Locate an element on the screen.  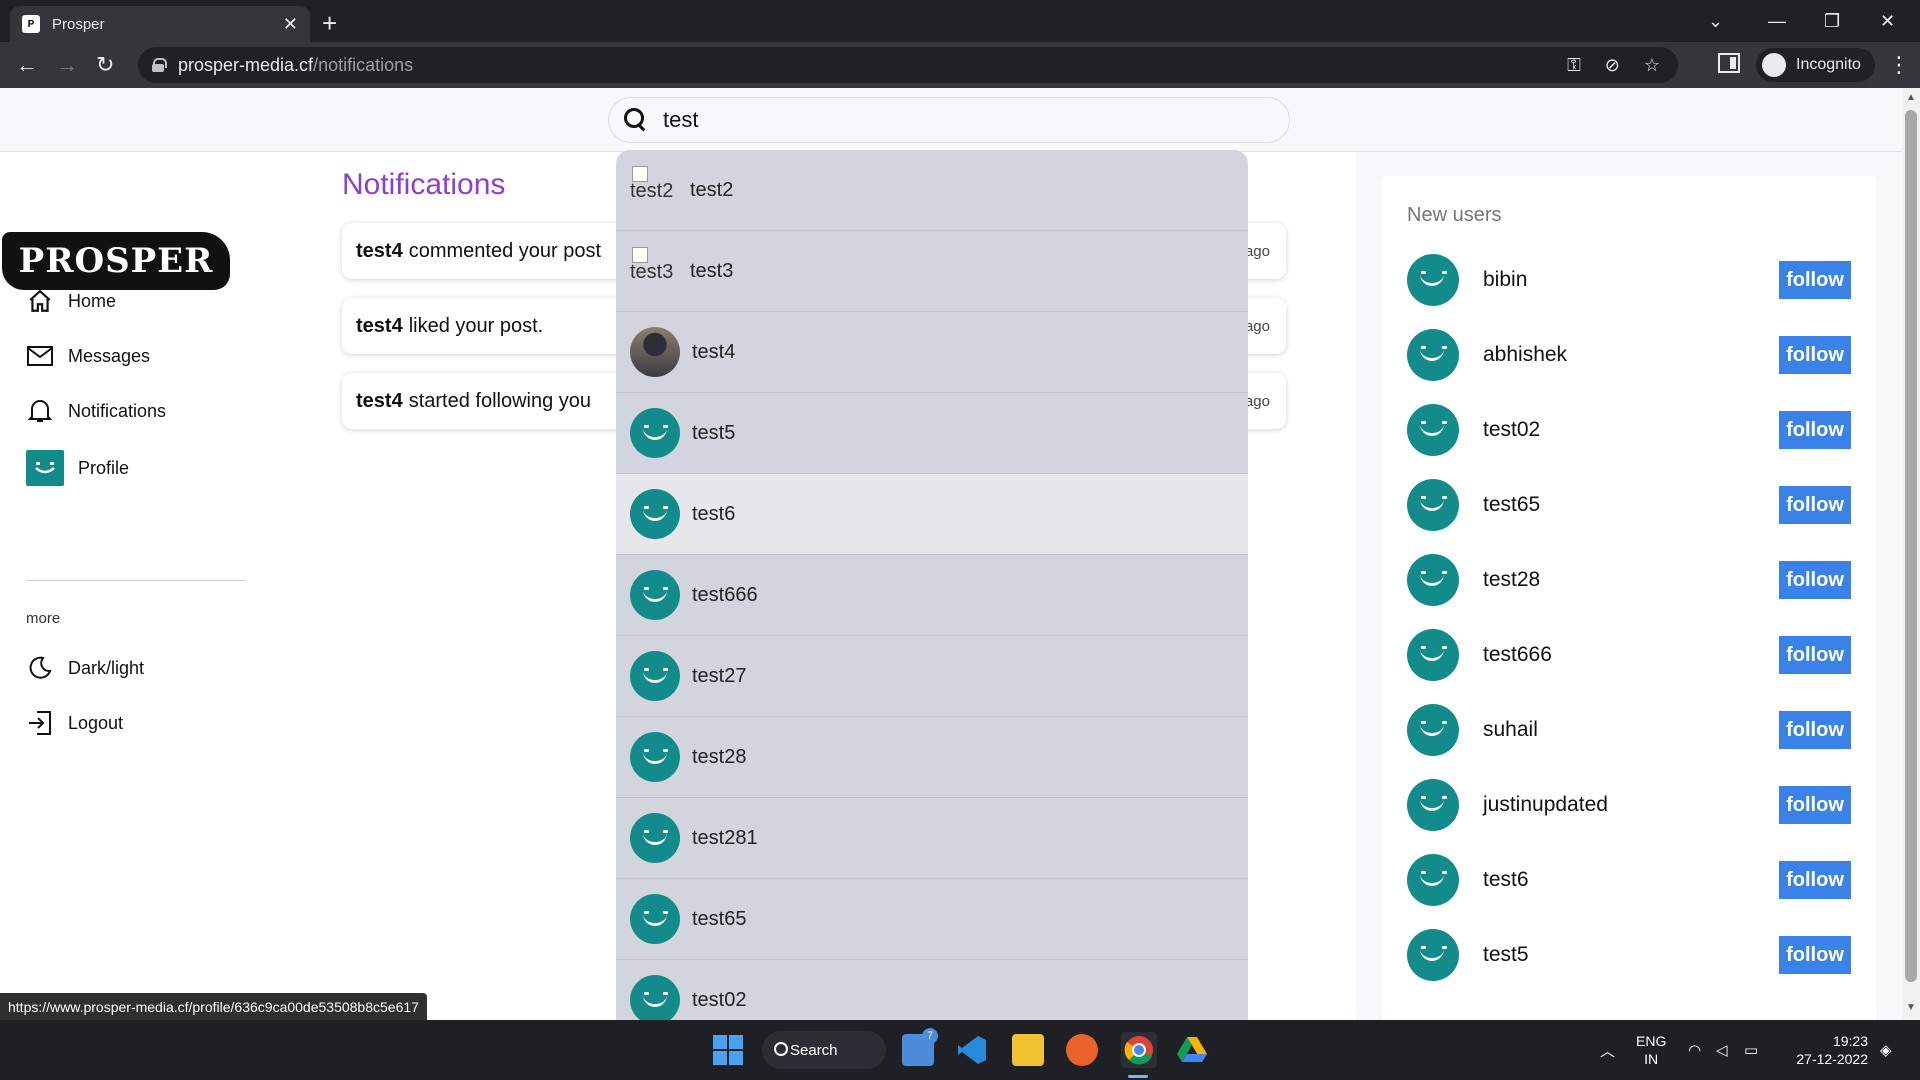
clock: 19:23 27-12-2022 is located at coordinates (1829, 1050).